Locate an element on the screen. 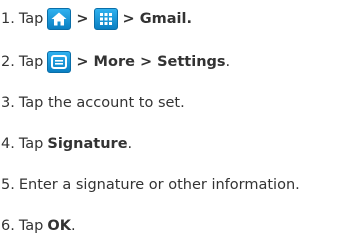 This screenshot has height=246, width=360. step-number: 5. is located at coordinates (8, 185).